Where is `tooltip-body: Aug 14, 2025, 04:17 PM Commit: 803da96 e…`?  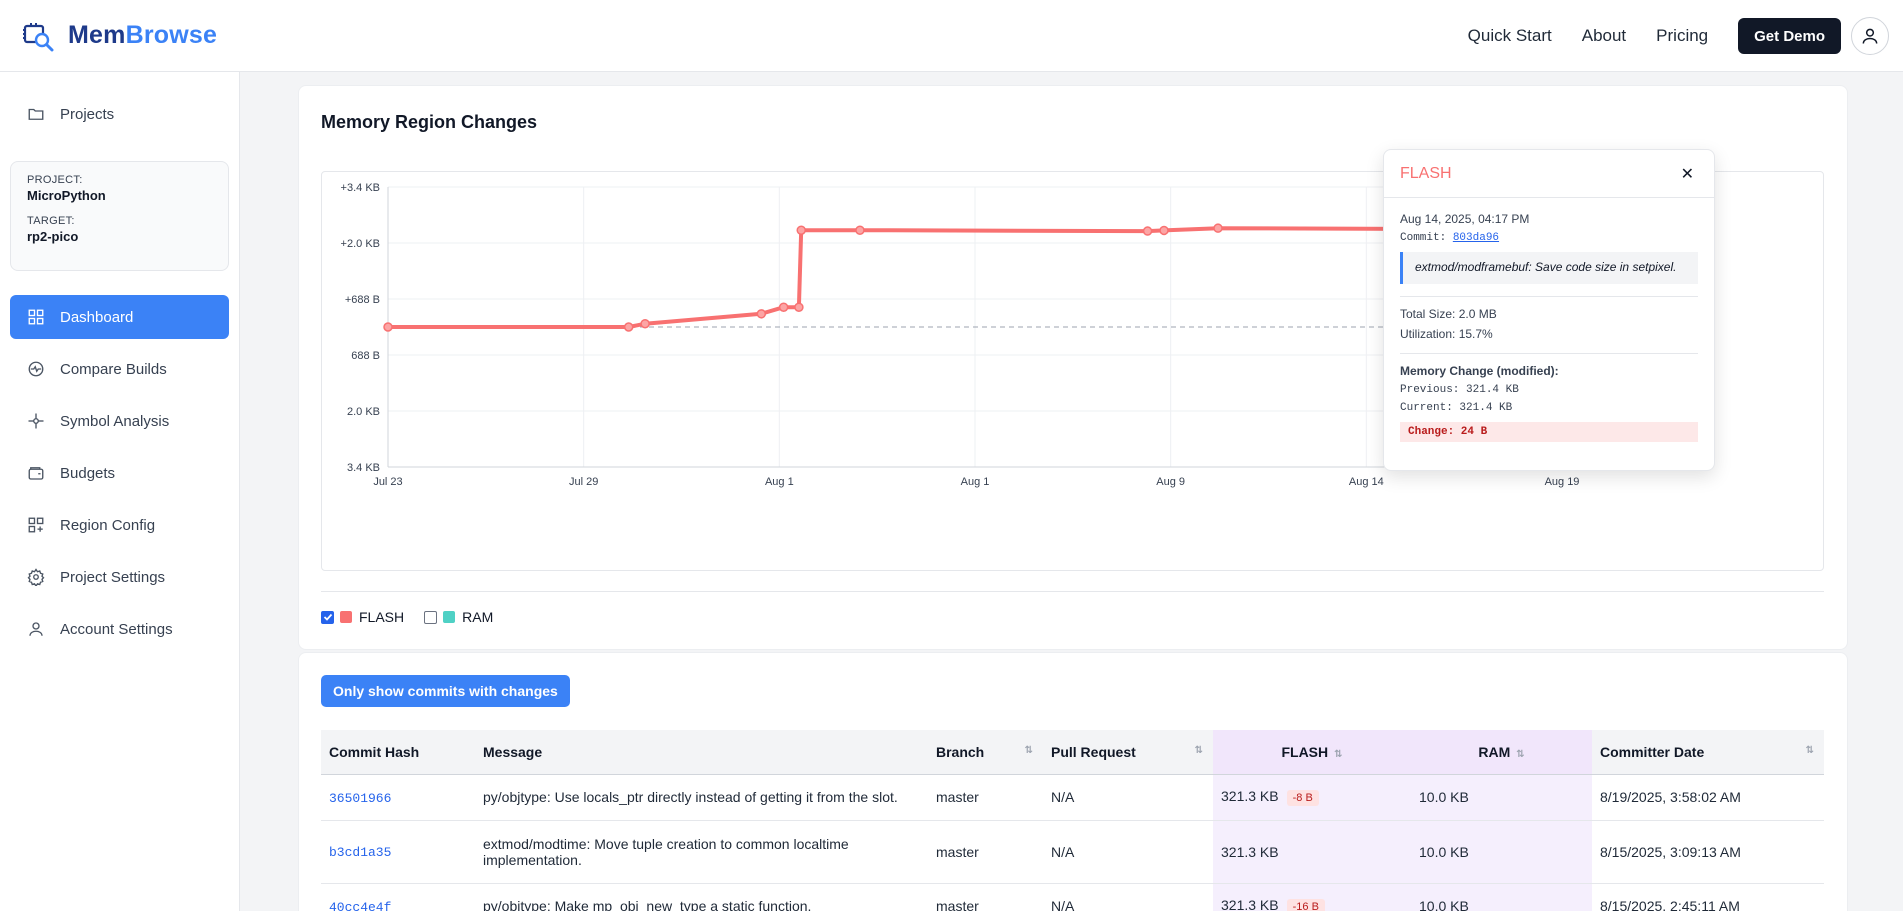
tooltip-body: Aug 14, 2025, 04:17 PM Commit: 803da96 e… is located at coordinates (1549, 327).